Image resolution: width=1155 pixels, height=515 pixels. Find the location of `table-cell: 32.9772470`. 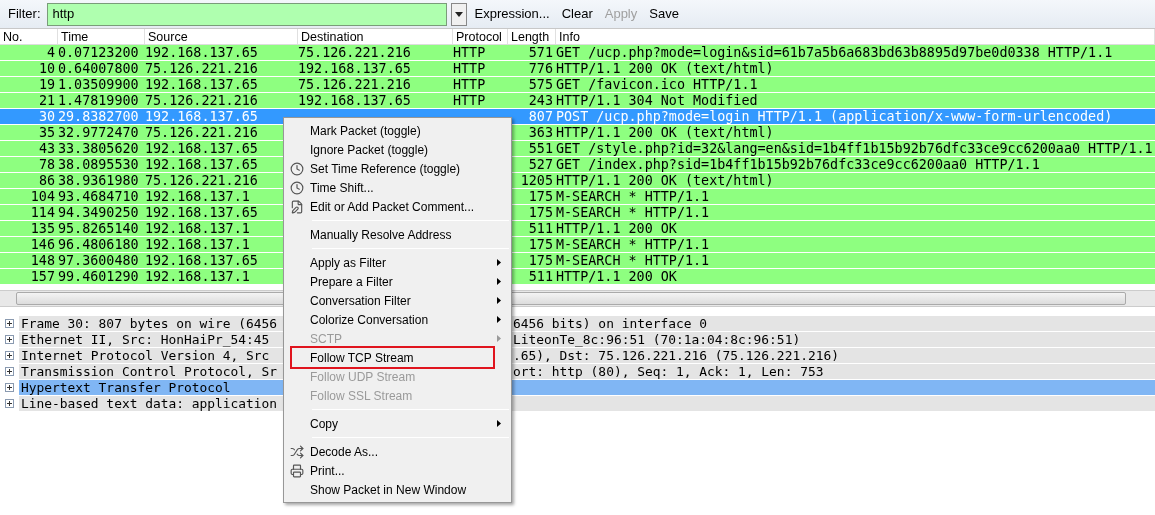

table-cell: 32.9772470 is located at coordinates (98, 132).